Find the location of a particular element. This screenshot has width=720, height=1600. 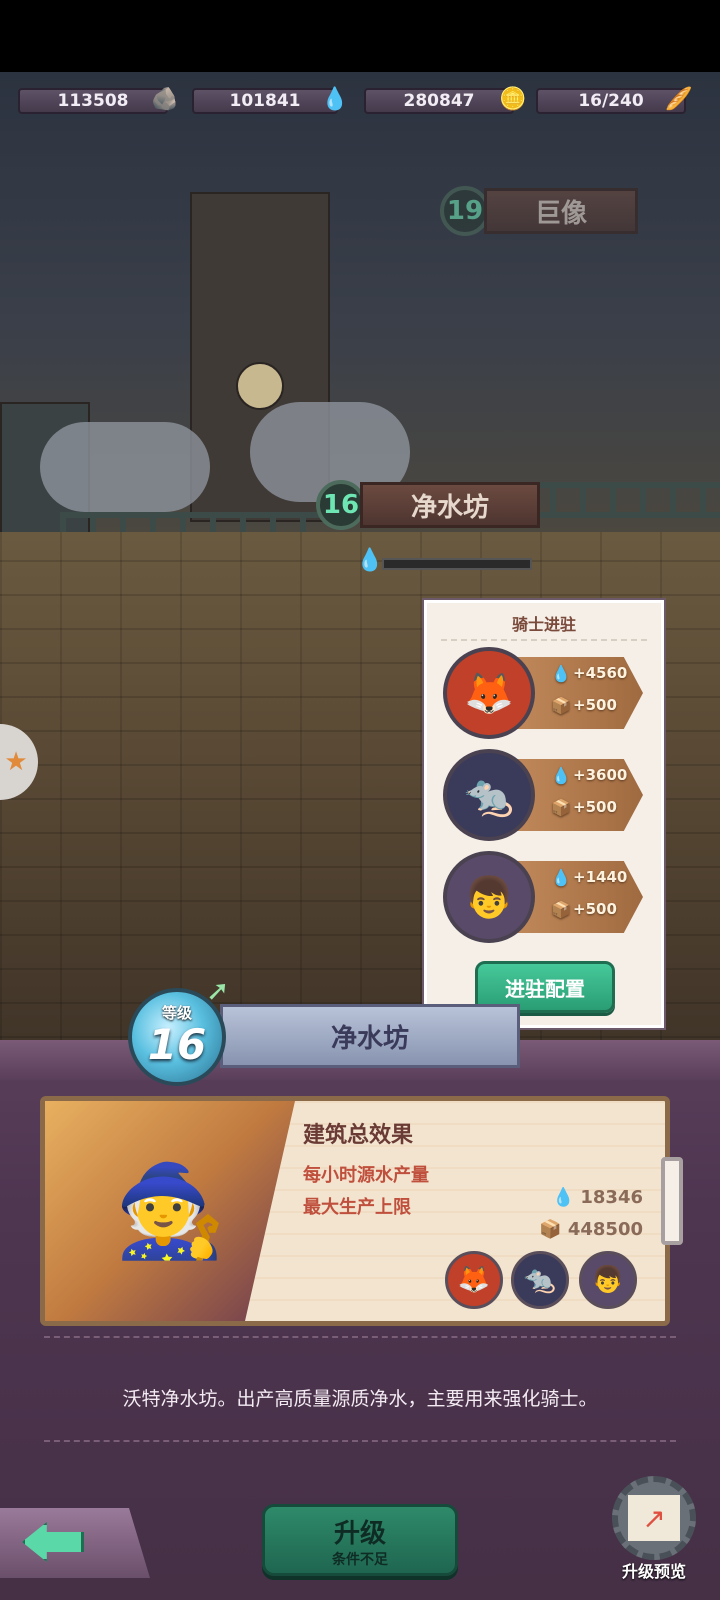

upgrade-condition: 条件不足 is located at coordinates (360, 1560).